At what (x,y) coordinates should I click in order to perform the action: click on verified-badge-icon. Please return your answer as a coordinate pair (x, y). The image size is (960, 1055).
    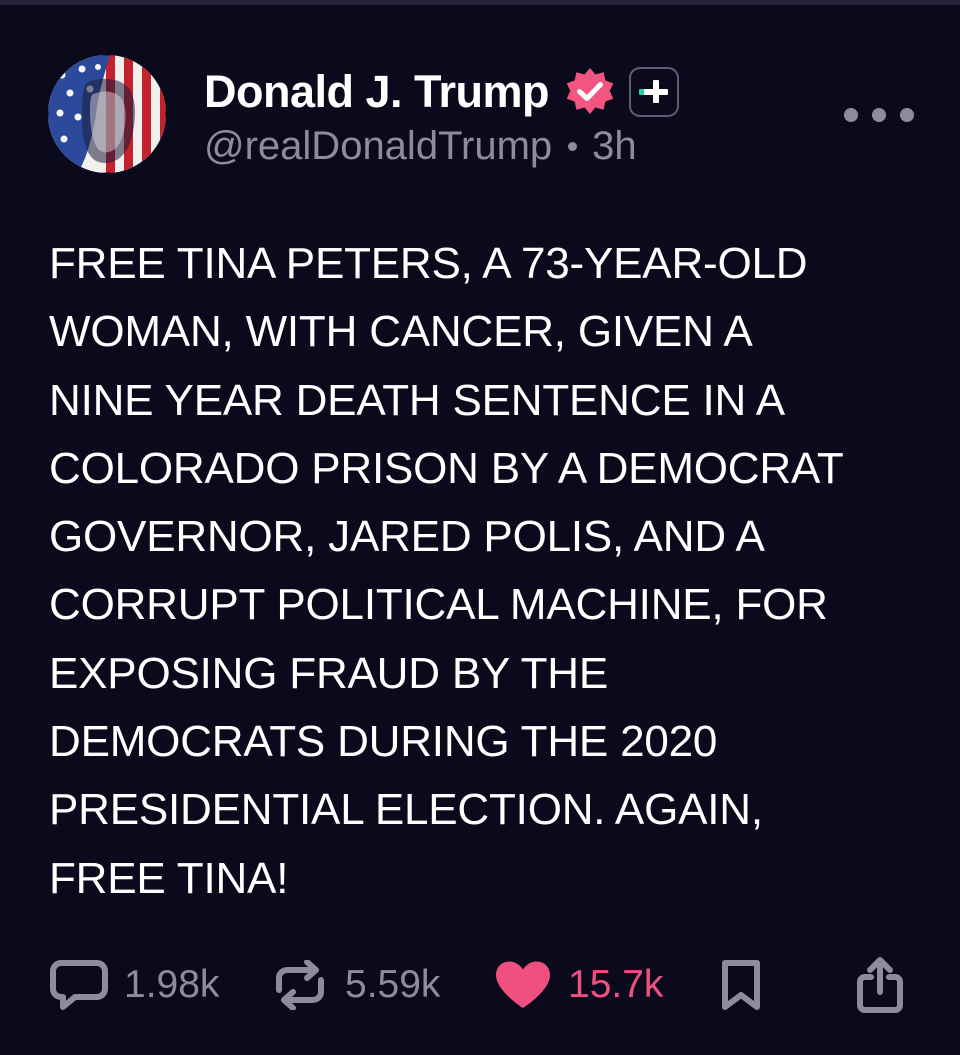
    Looking at the image, I should click on (590, 91).